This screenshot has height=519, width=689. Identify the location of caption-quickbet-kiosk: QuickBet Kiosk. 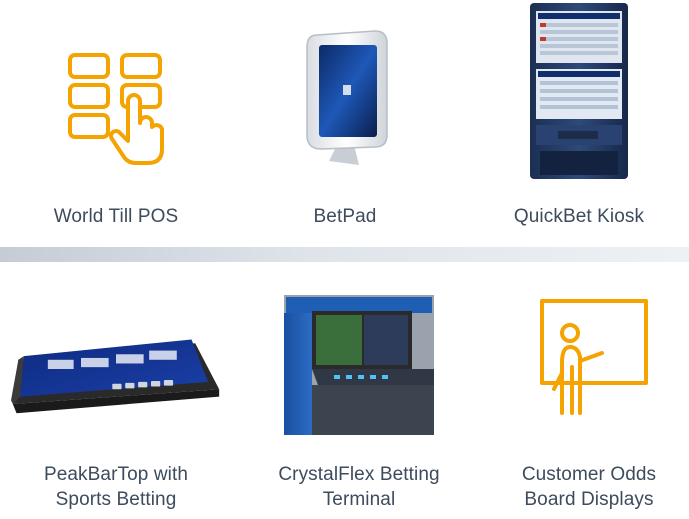
(579, 216).